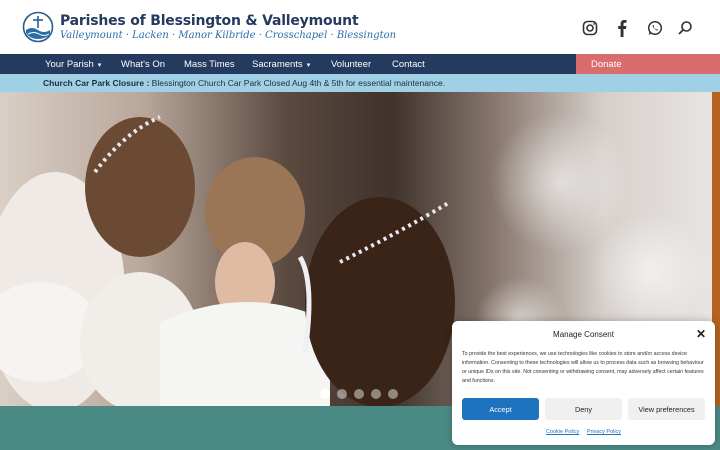 This screenshot has width=720, height=450. I want to click on nav-item-volunteer: Volunteer, so click(351, 64).